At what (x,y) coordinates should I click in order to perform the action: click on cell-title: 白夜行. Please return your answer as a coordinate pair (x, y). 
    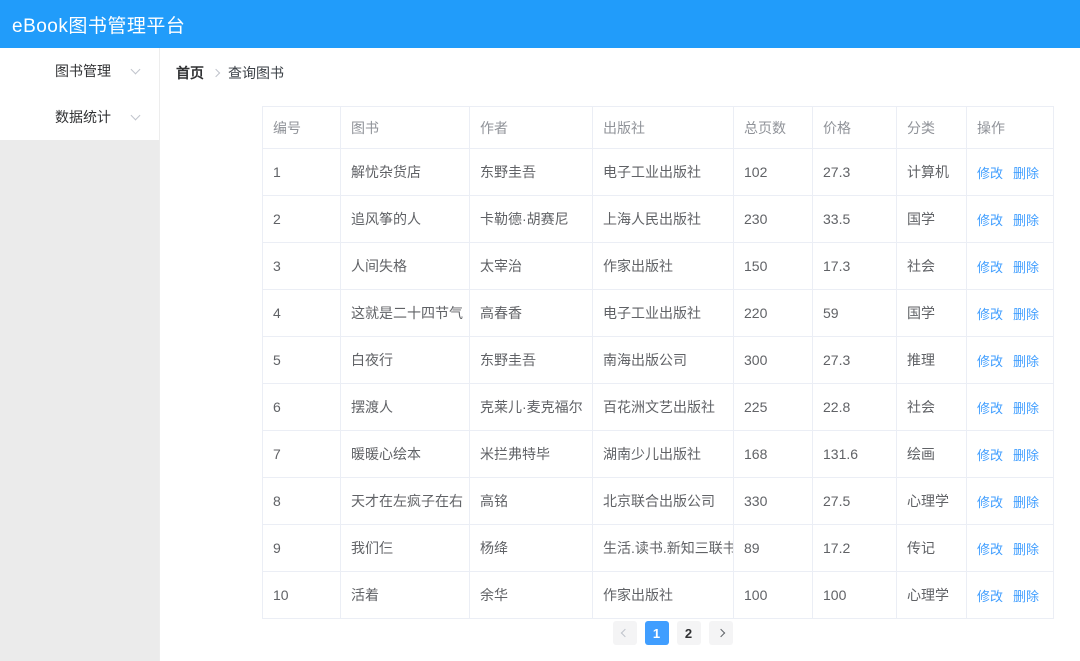
    Looking at the image, I should click on (405, 360).